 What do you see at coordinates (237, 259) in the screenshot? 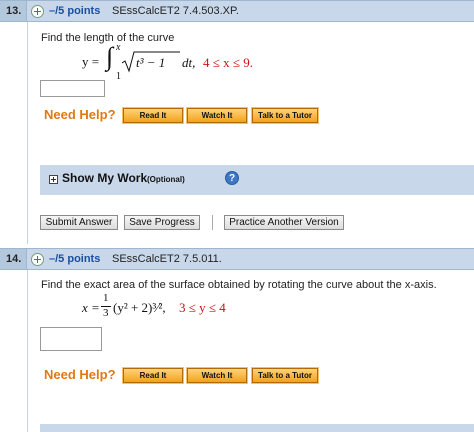
I see `question-14-header: 14. –/5 points SEssCalcET2 7.5.011.` at bounding box center [237, 259].